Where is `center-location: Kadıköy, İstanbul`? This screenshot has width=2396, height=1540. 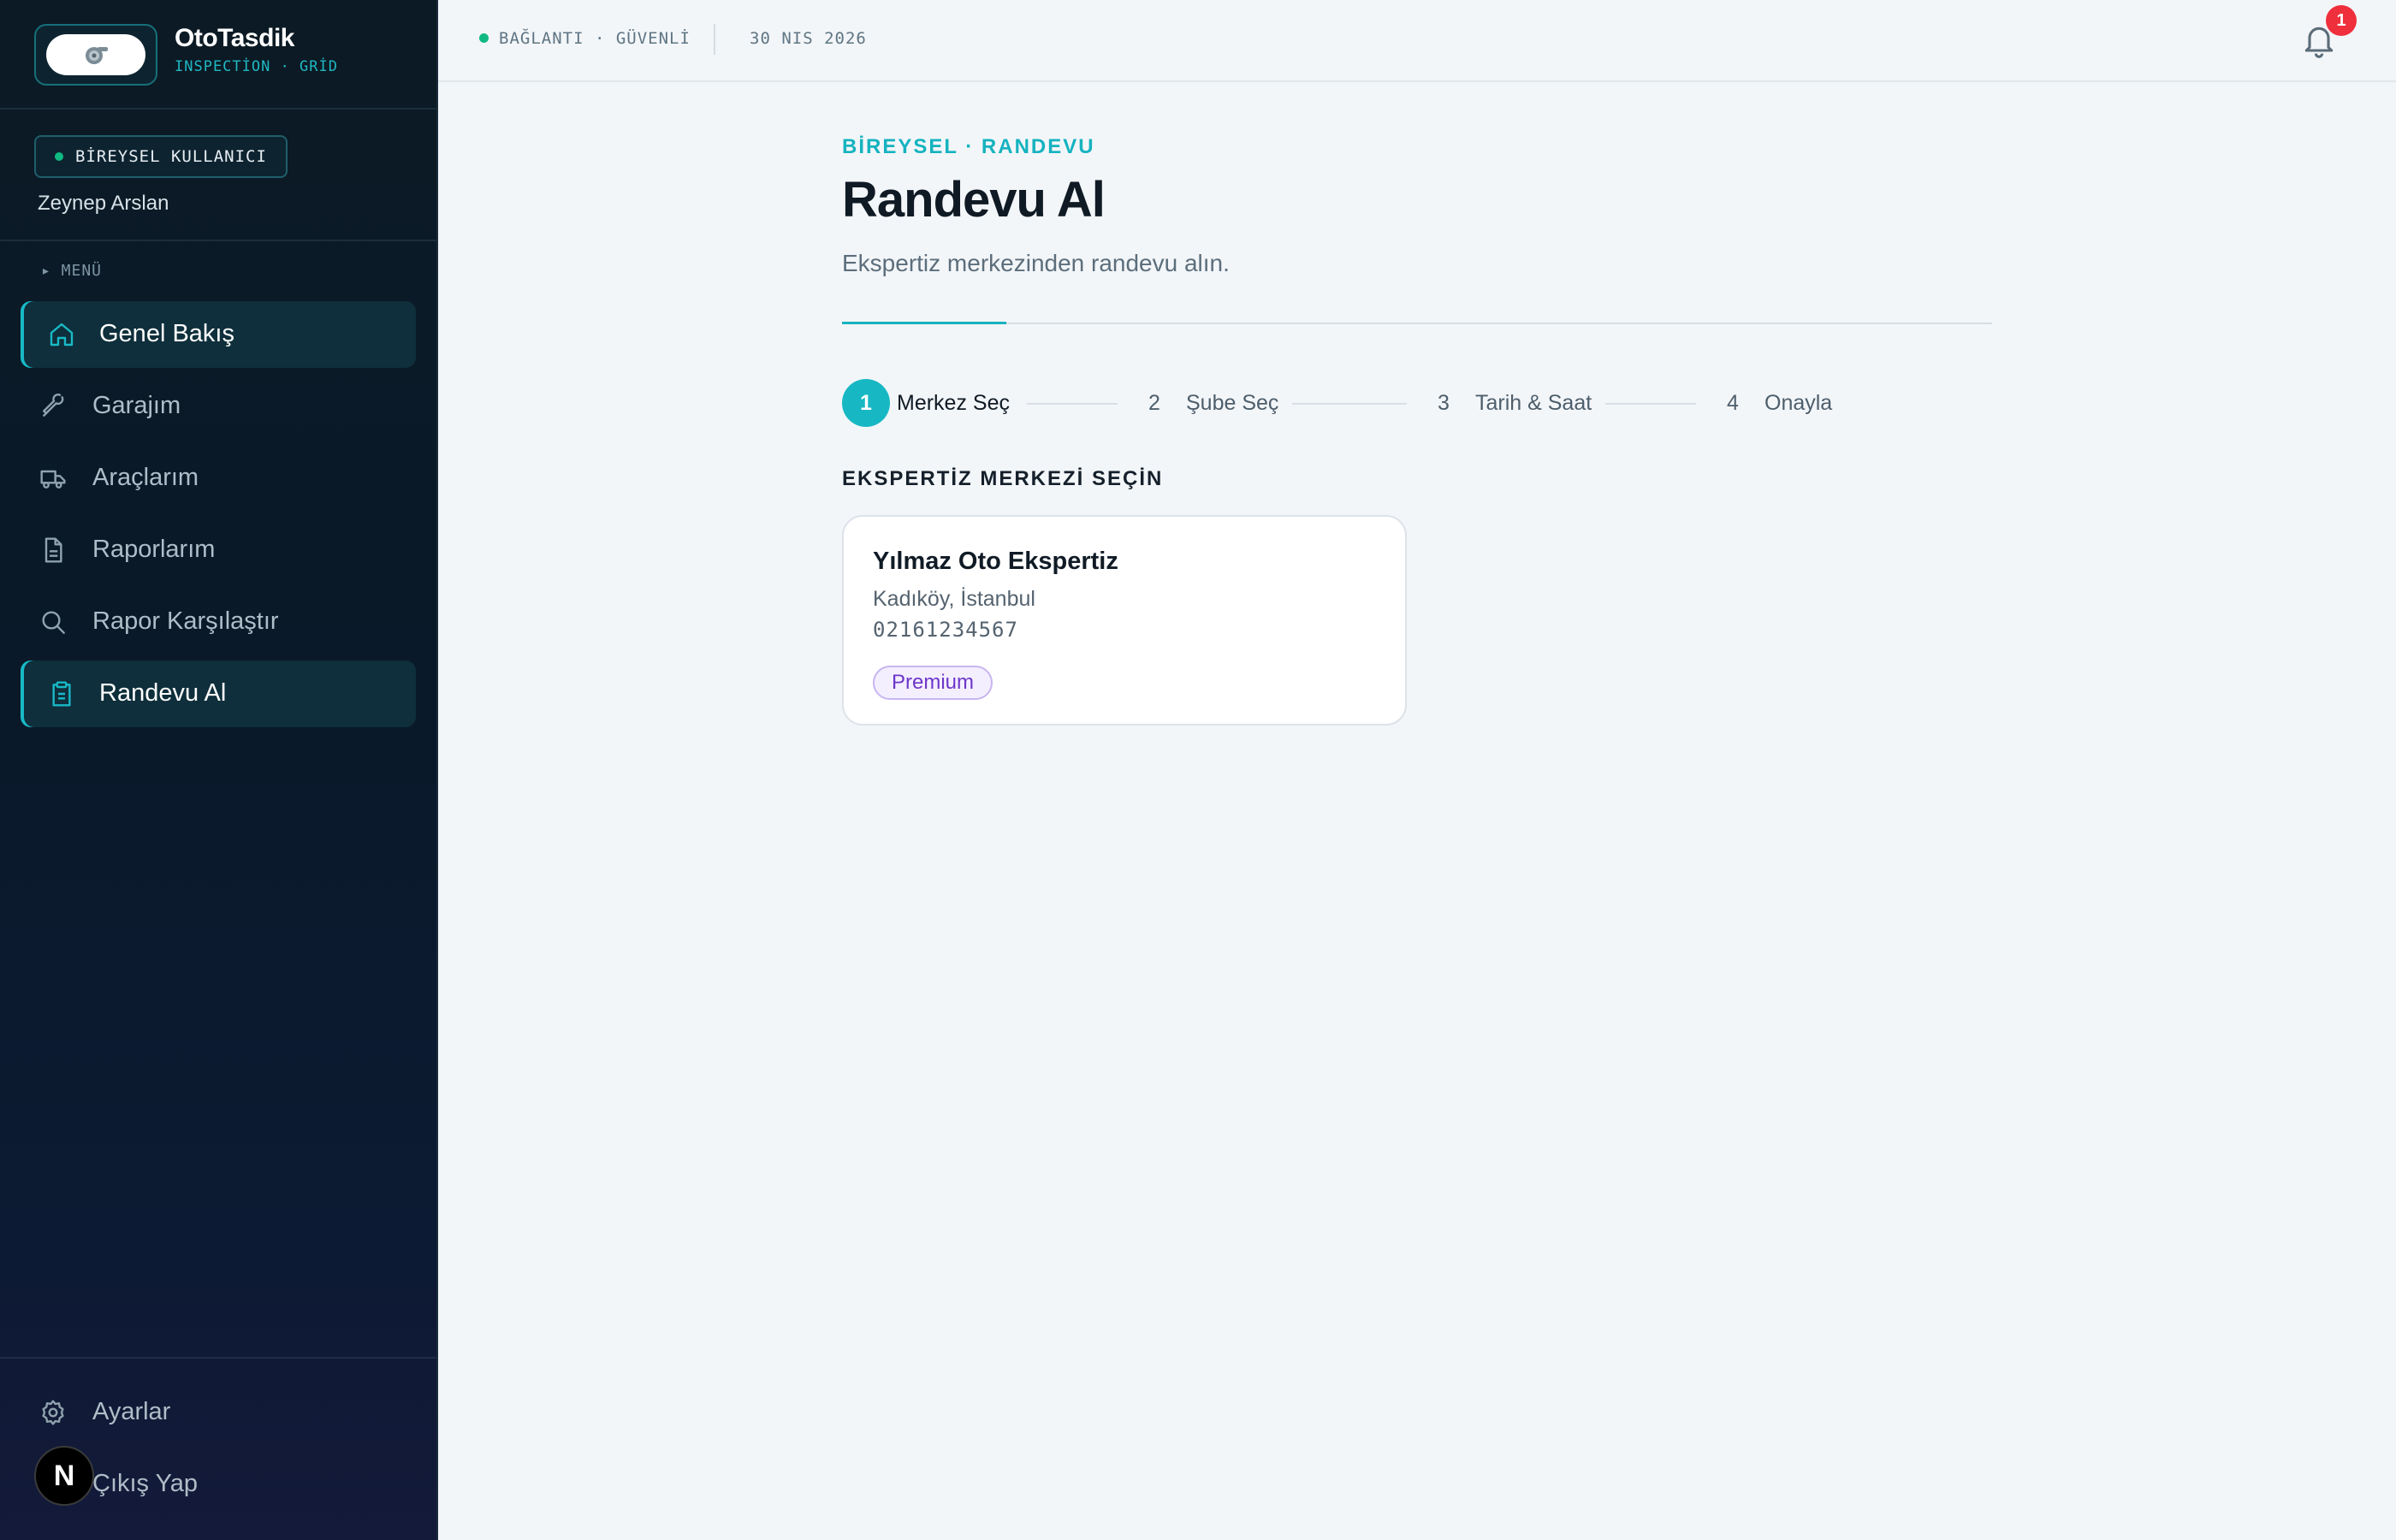
center-location: Kadıköy, İstanbul is located at coordinates (954, 599).